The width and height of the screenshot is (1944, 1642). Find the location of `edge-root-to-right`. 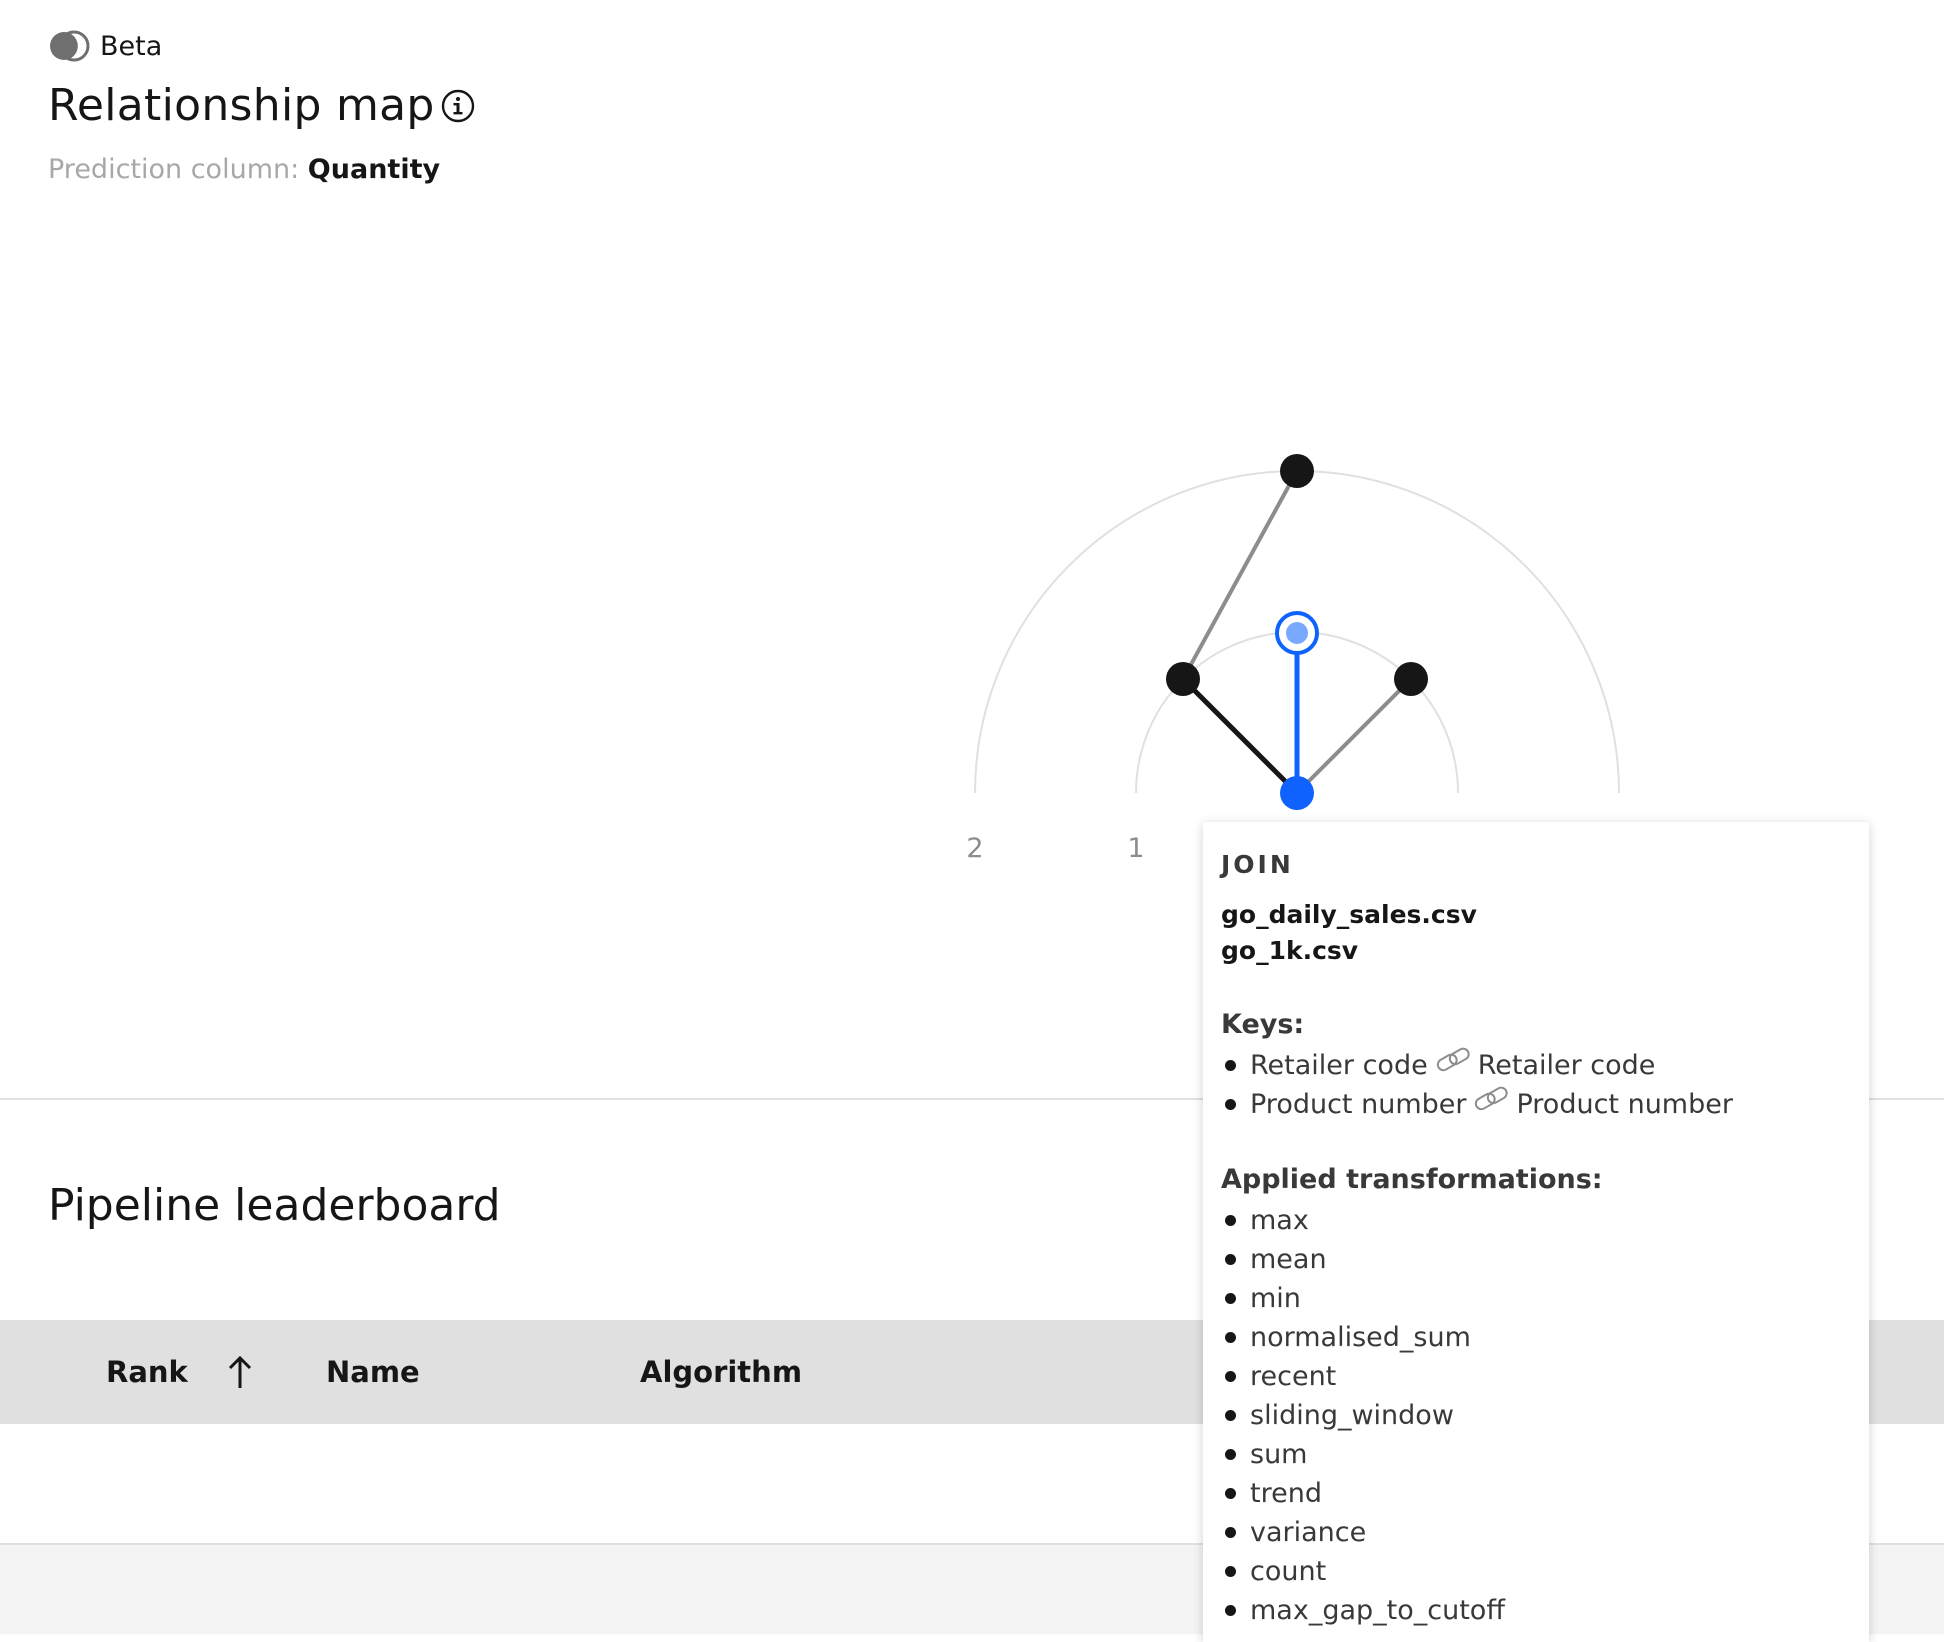

edge-root-to-right is located at coordinates (1354, 736).